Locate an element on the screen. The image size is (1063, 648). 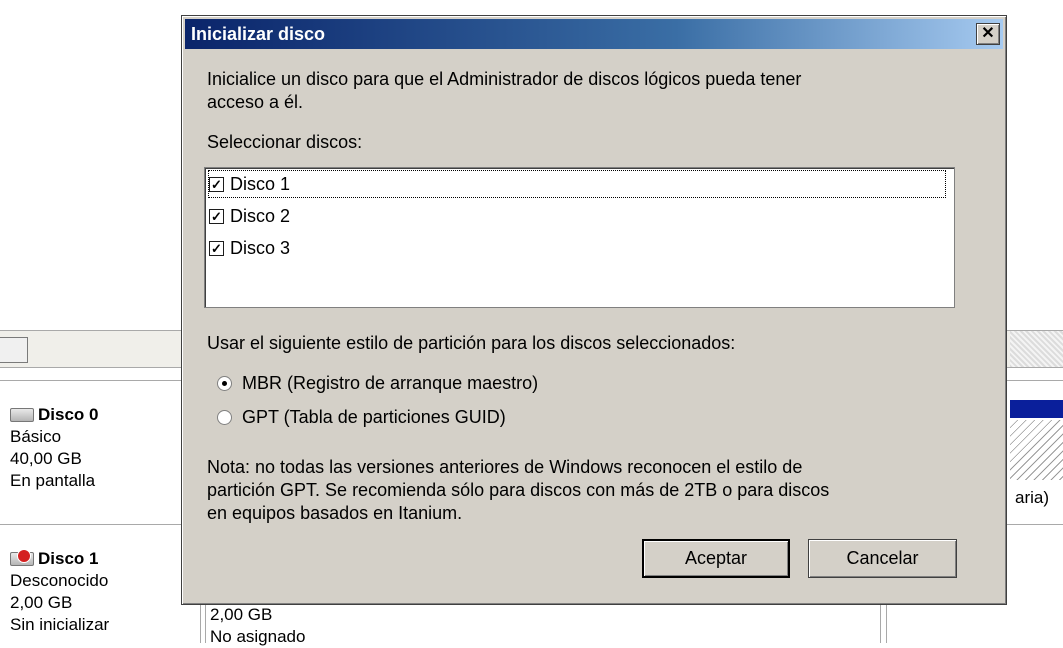
radio-gpt: GPT (Tabla de particiones GUID) is located at coordinates (361, 417).